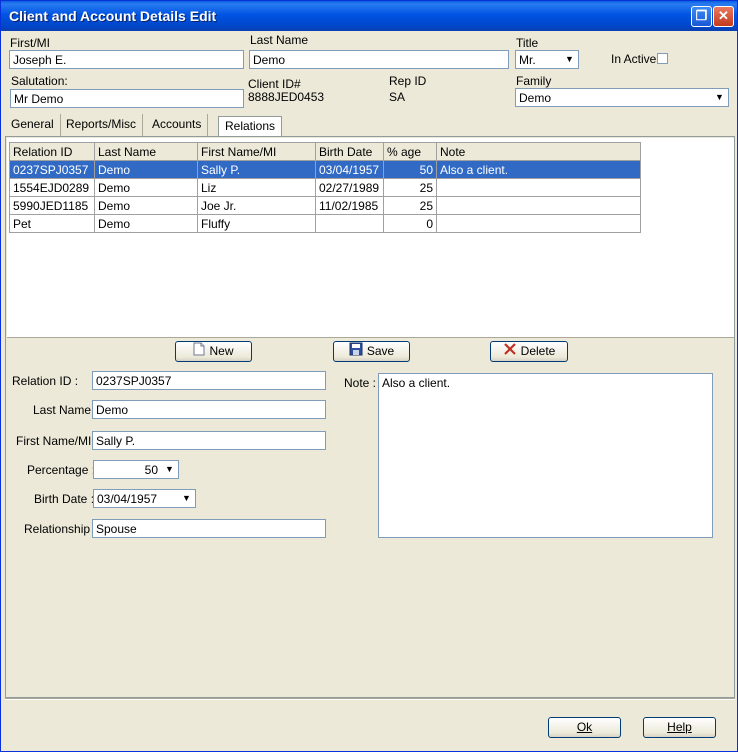  Describe the element at coordinates (52, 187) in the screenshot. I see `cell-relation-id: 1554EJD0289` at that location.